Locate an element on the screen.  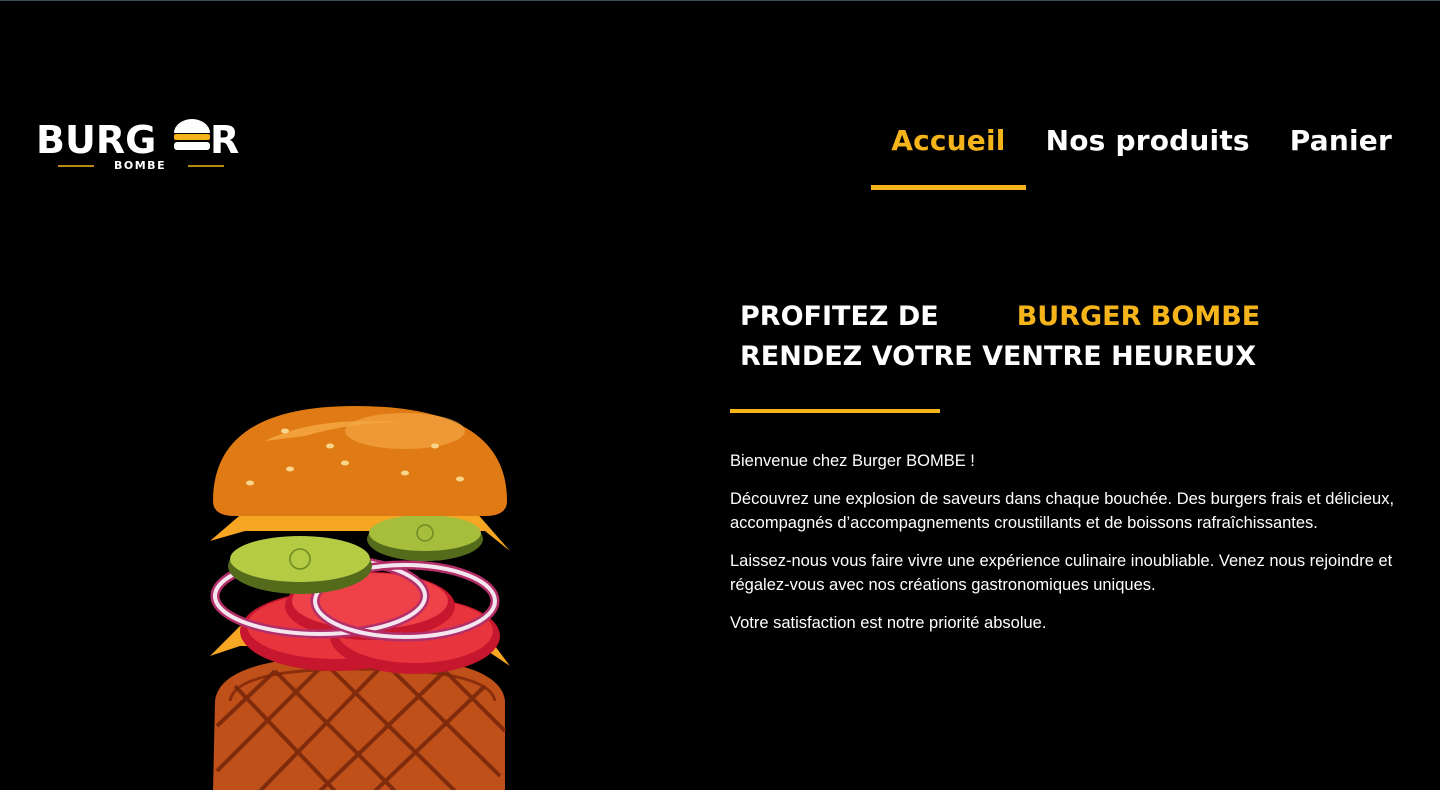
nav-item-nos-produits: Nos produits is located at coordinates (1148, 155).